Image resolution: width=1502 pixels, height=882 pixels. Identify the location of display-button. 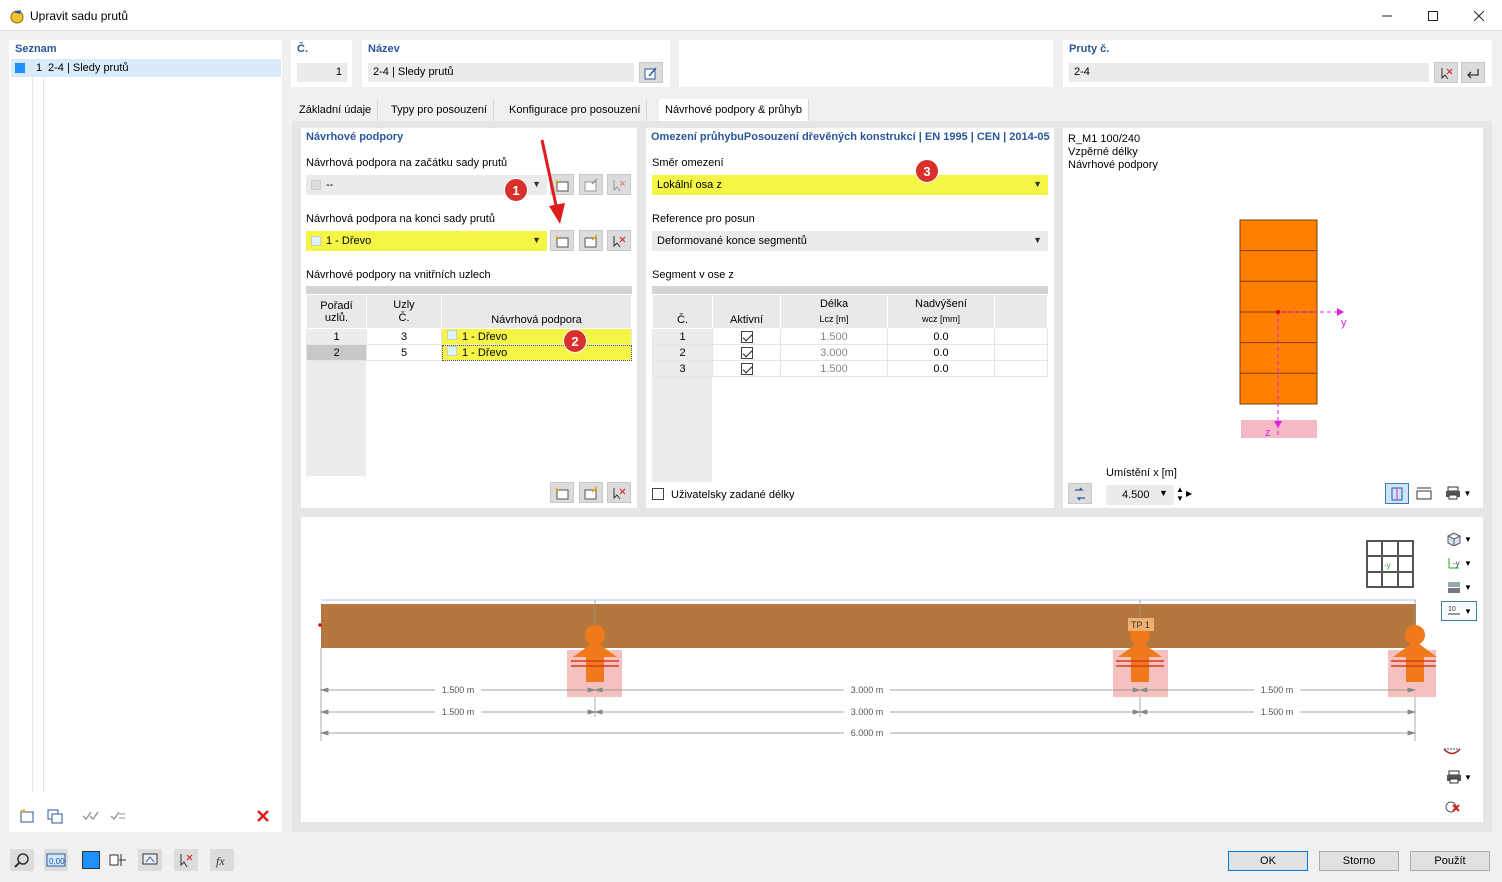
(118, 860).